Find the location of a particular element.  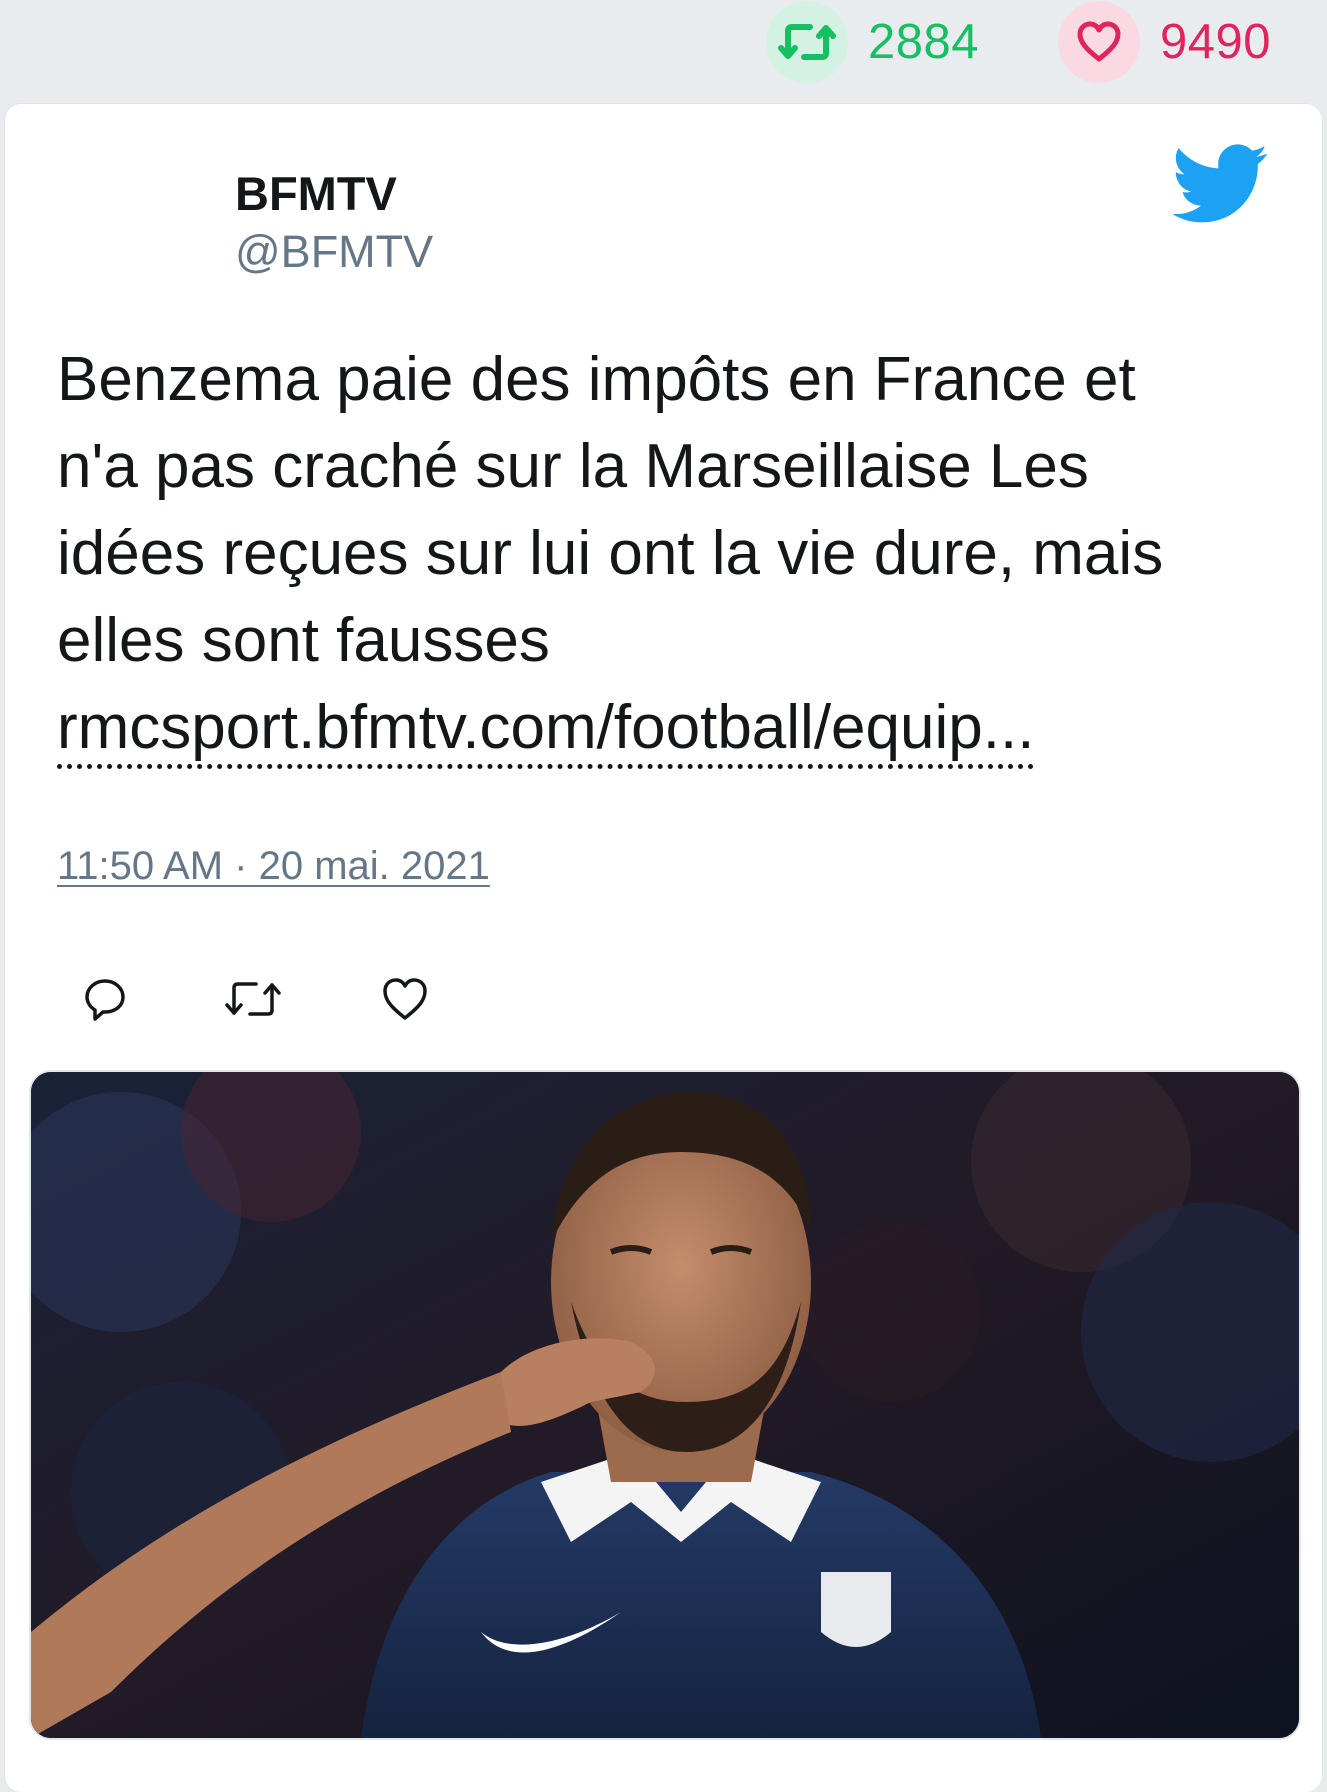

retweet-count: 2884 is located at coordinates (924, 42).